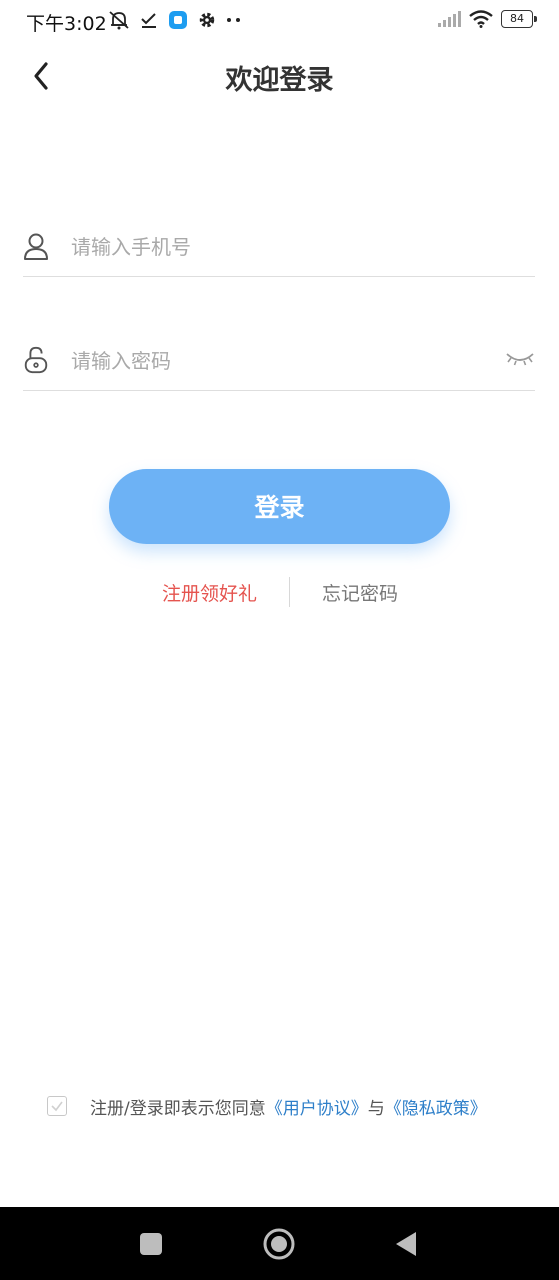  I want to click on status-left-icons, so click(175, 20).